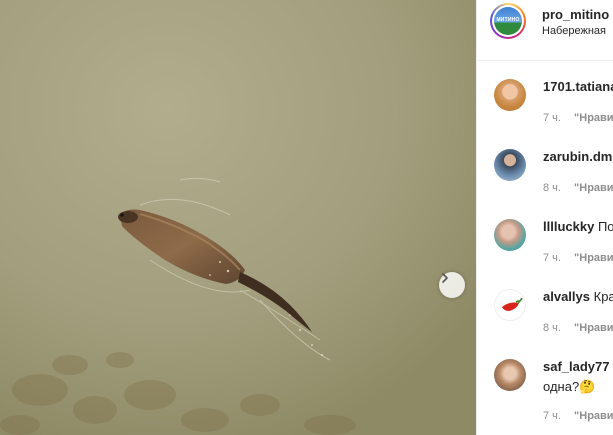 The height and width of the screenshot is (435, 613). What do you see at coordinates (568, 226) in the screenshot?
I see `commenter-username: lllluckky` at bounding box center [568, 226].